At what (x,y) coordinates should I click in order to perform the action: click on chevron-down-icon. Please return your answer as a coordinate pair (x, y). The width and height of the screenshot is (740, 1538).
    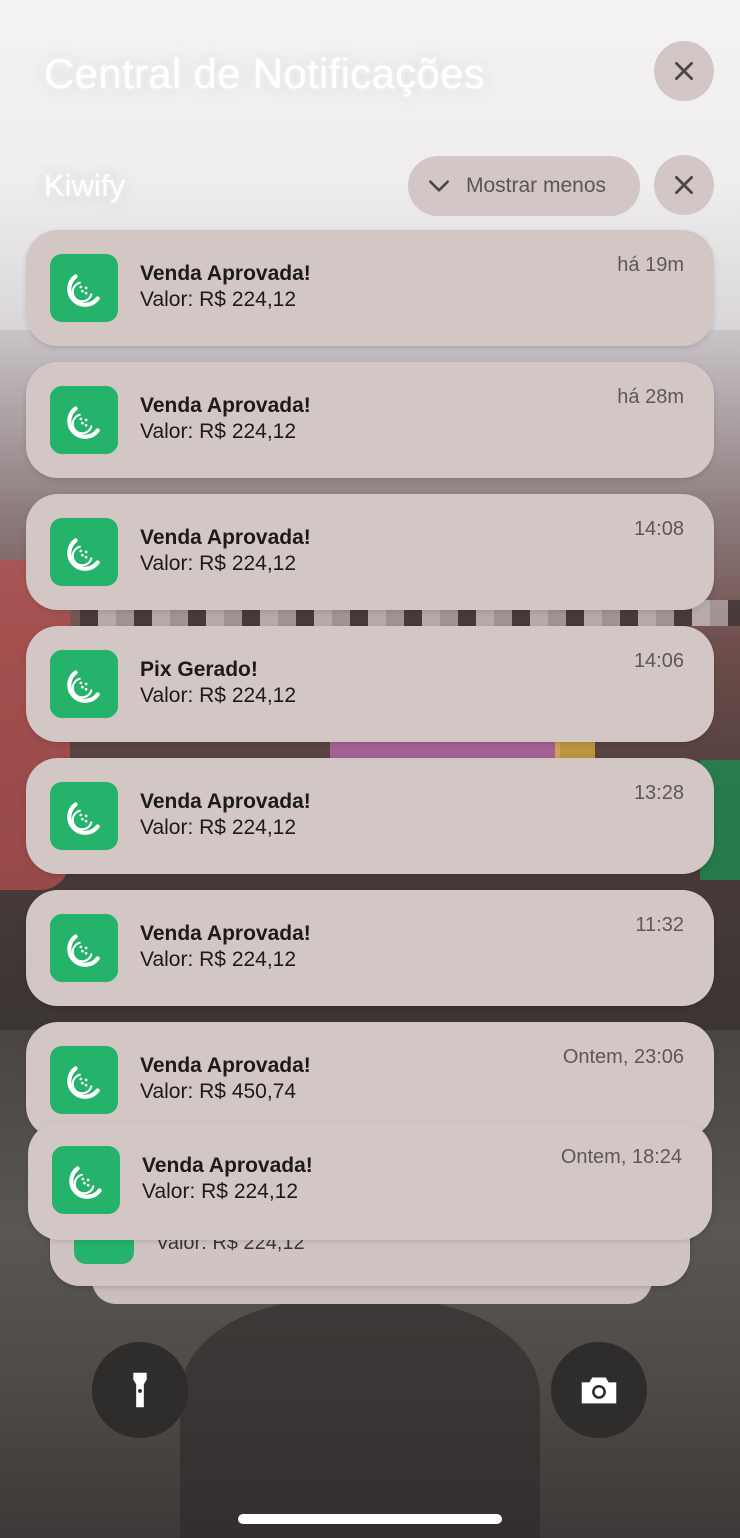
    Looking at the image, I should click on (439, 186).